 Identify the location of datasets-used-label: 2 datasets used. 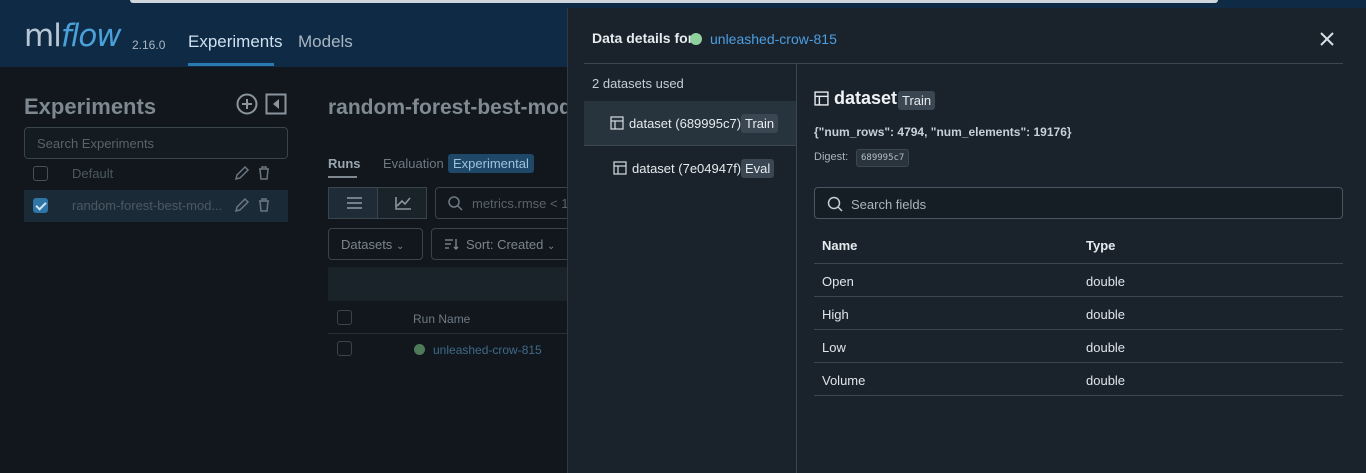
(638, 83).